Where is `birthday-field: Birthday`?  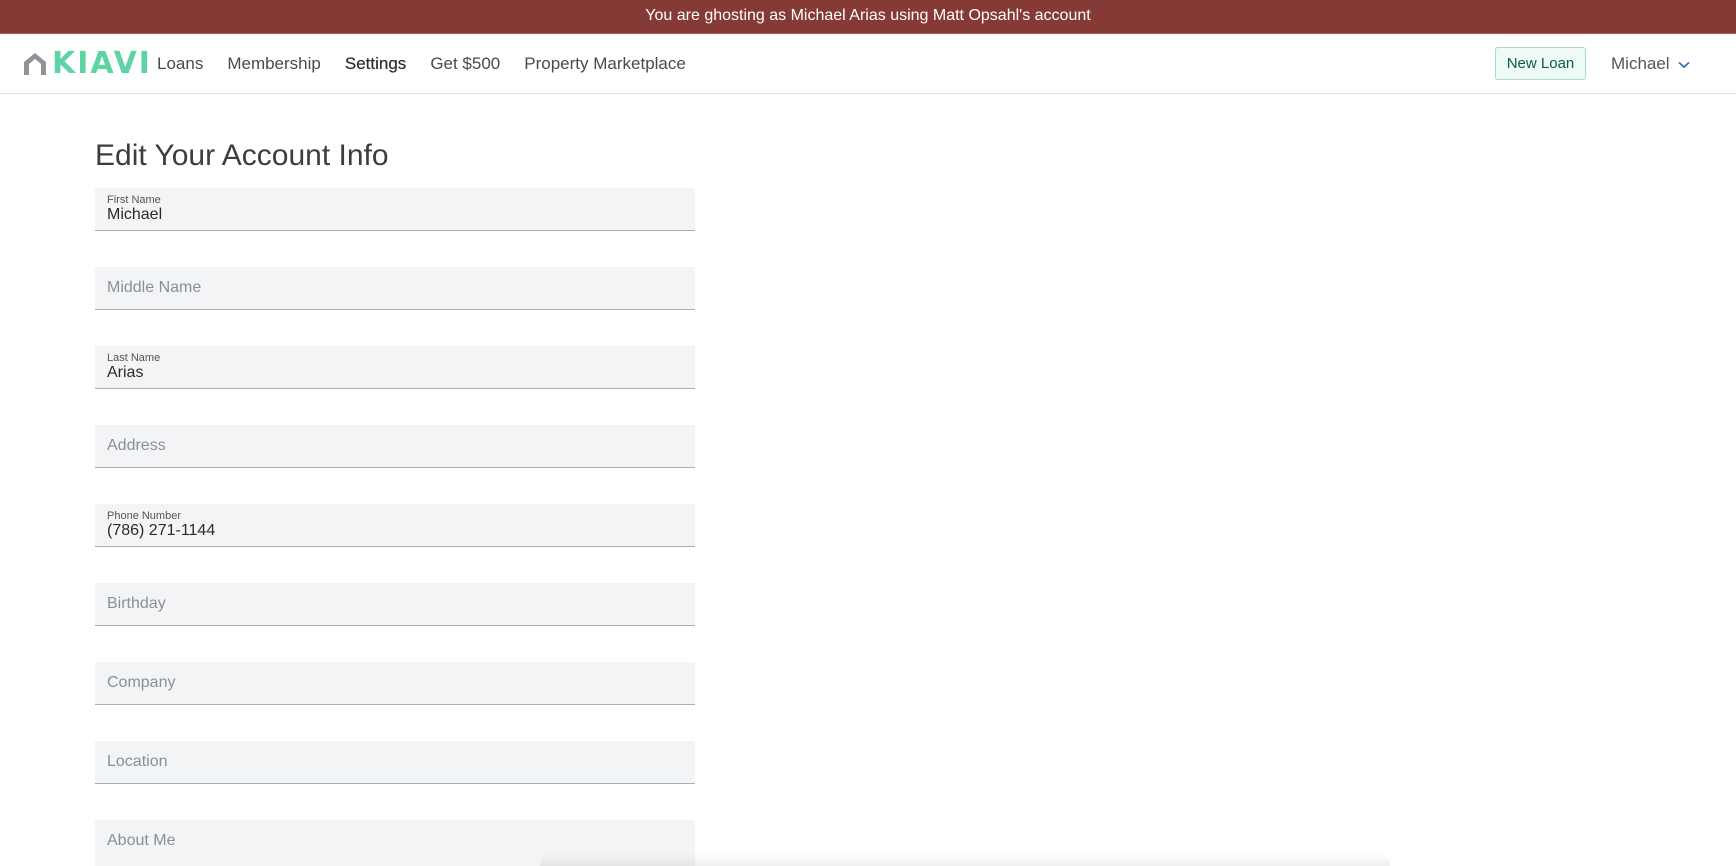 birthday-field: Birthday is located at coordinates (395, 604).